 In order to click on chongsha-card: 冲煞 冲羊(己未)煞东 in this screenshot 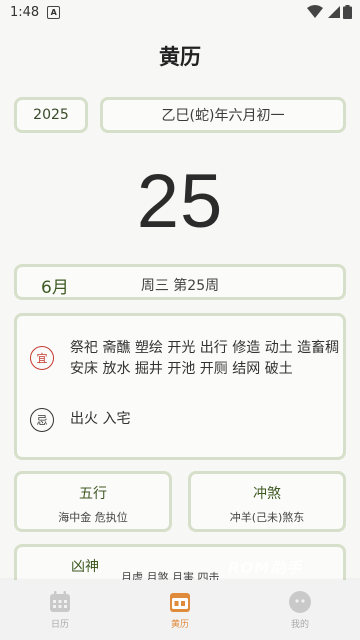, I will do `click(267, 501)`.